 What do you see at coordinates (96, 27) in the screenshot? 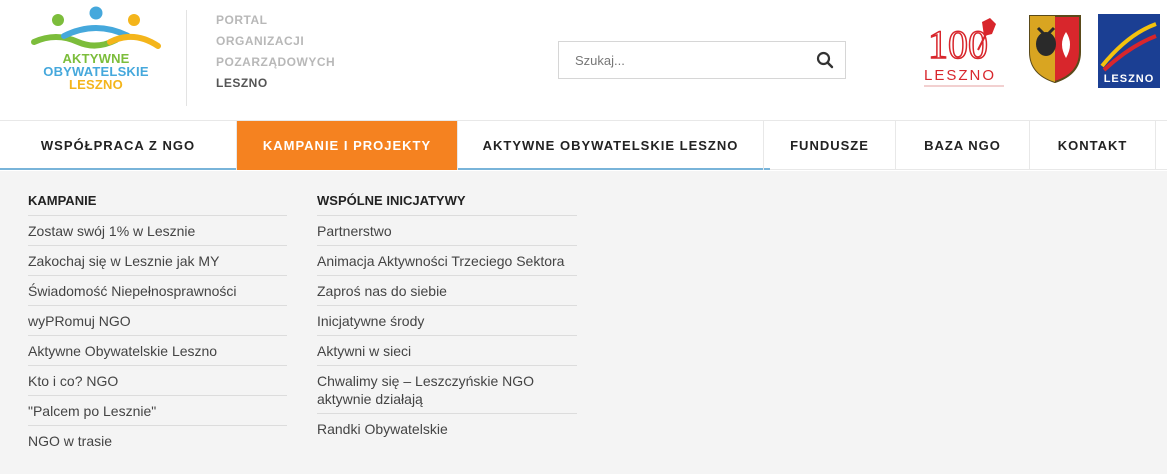
I see `logo-figures-icon` at bounding box center [96, 27].